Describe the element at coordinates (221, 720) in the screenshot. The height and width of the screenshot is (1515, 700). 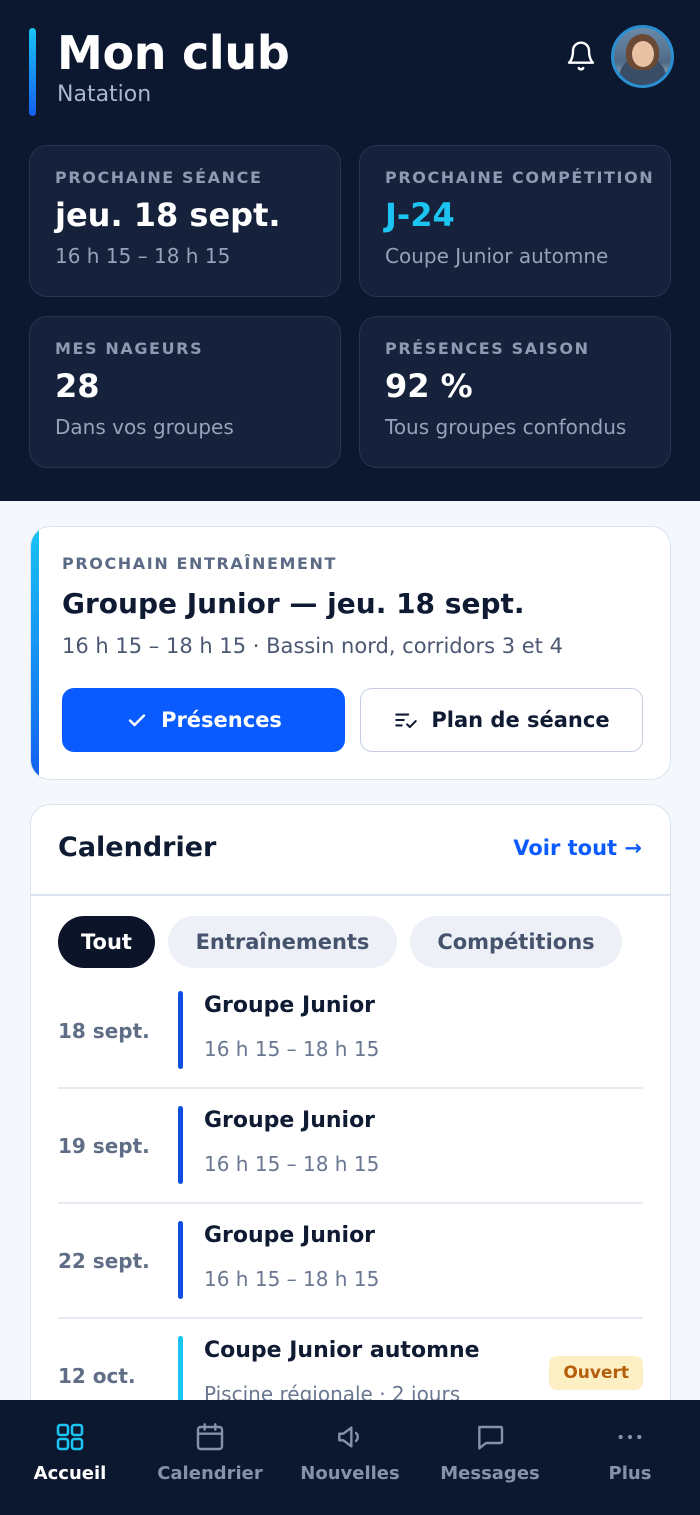
I see `attendance-button-label: Présences` at that location.